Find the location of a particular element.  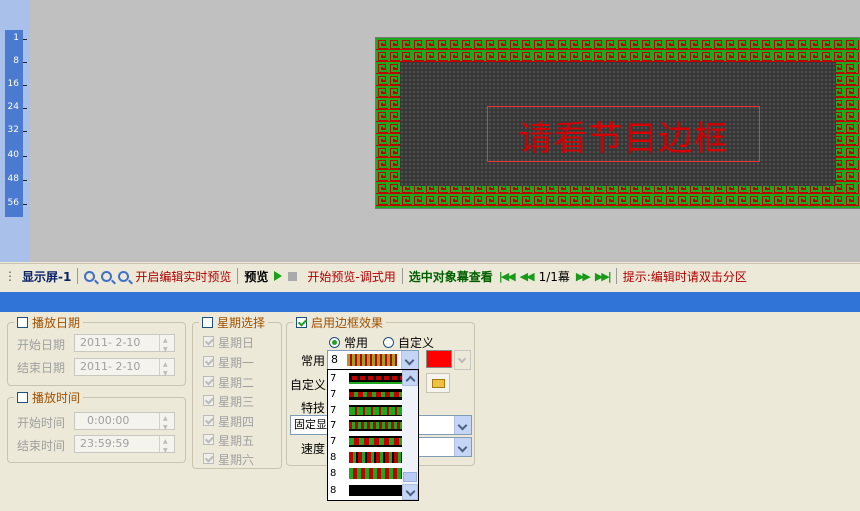

scroll-thumb is located at coordinates (410, 477).